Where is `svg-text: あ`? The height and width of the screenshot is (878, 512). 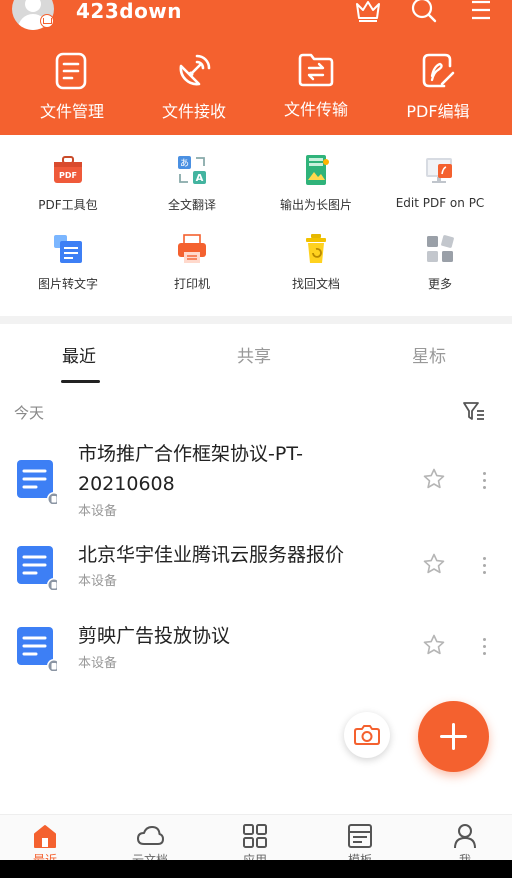 svg-text: あ is located at coordinates (184, 163).